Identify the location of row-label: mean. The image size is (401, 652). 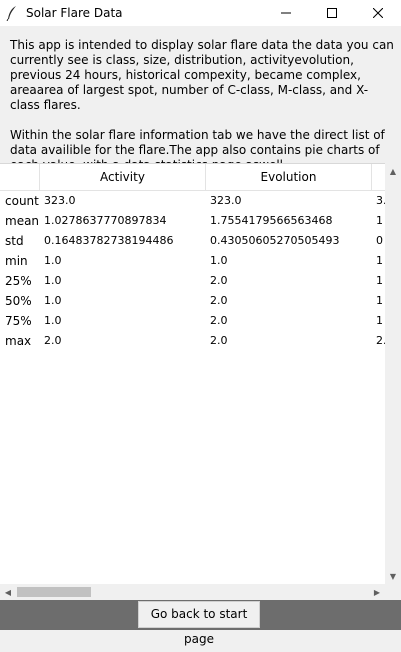
(22, 221).